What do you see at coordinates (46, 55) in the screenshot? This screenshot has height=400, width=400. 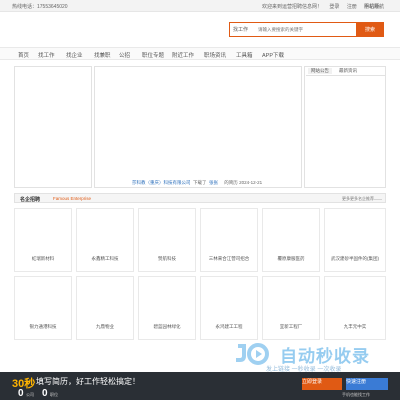 I see `nav-find-job: 找工作` at bounding box center [46, 55].